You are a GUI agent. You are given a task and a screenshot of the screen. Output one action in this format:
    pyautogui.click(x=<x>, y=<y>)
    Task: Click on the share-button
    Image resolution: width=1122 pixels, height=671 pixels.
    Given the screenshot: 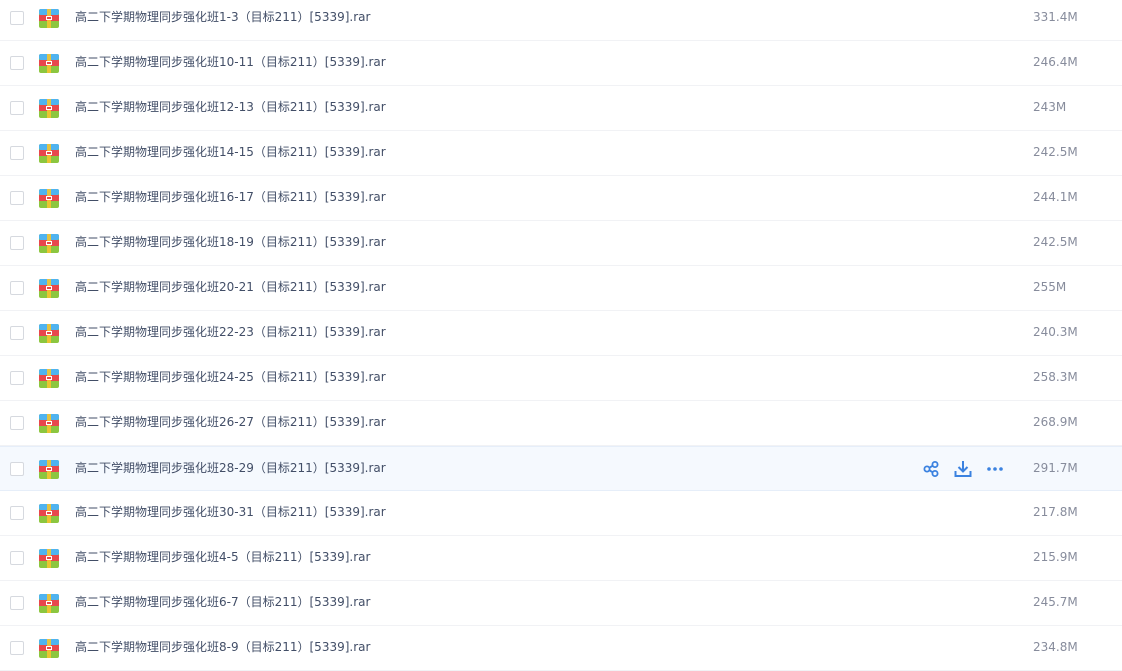 What is the action you would take?
    pyautogui.click(x=931, y=469)
    